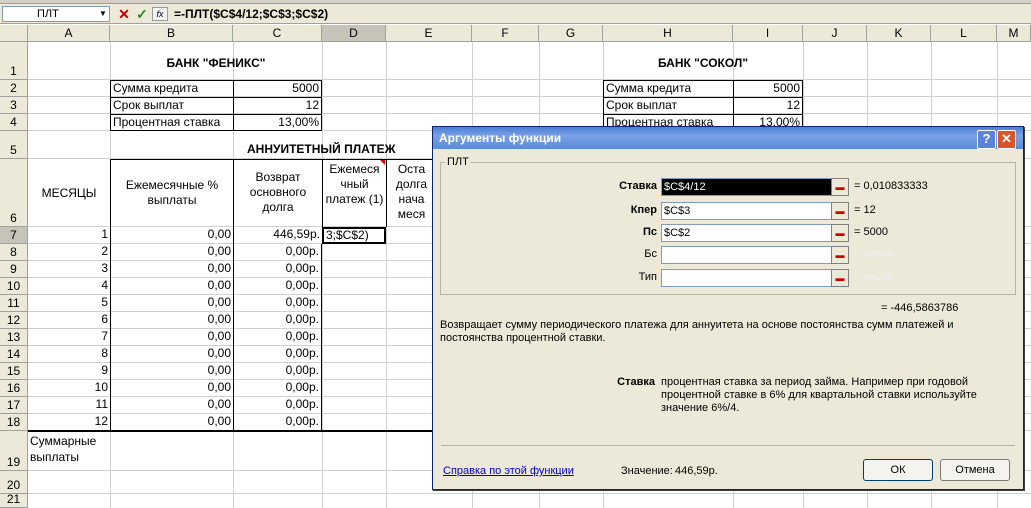 This screenshot has height=508, width=1031. What do you see at coordinates (14, 500) in the screenshot?
I see `row-header: 21` at bounding box center [14, 500].